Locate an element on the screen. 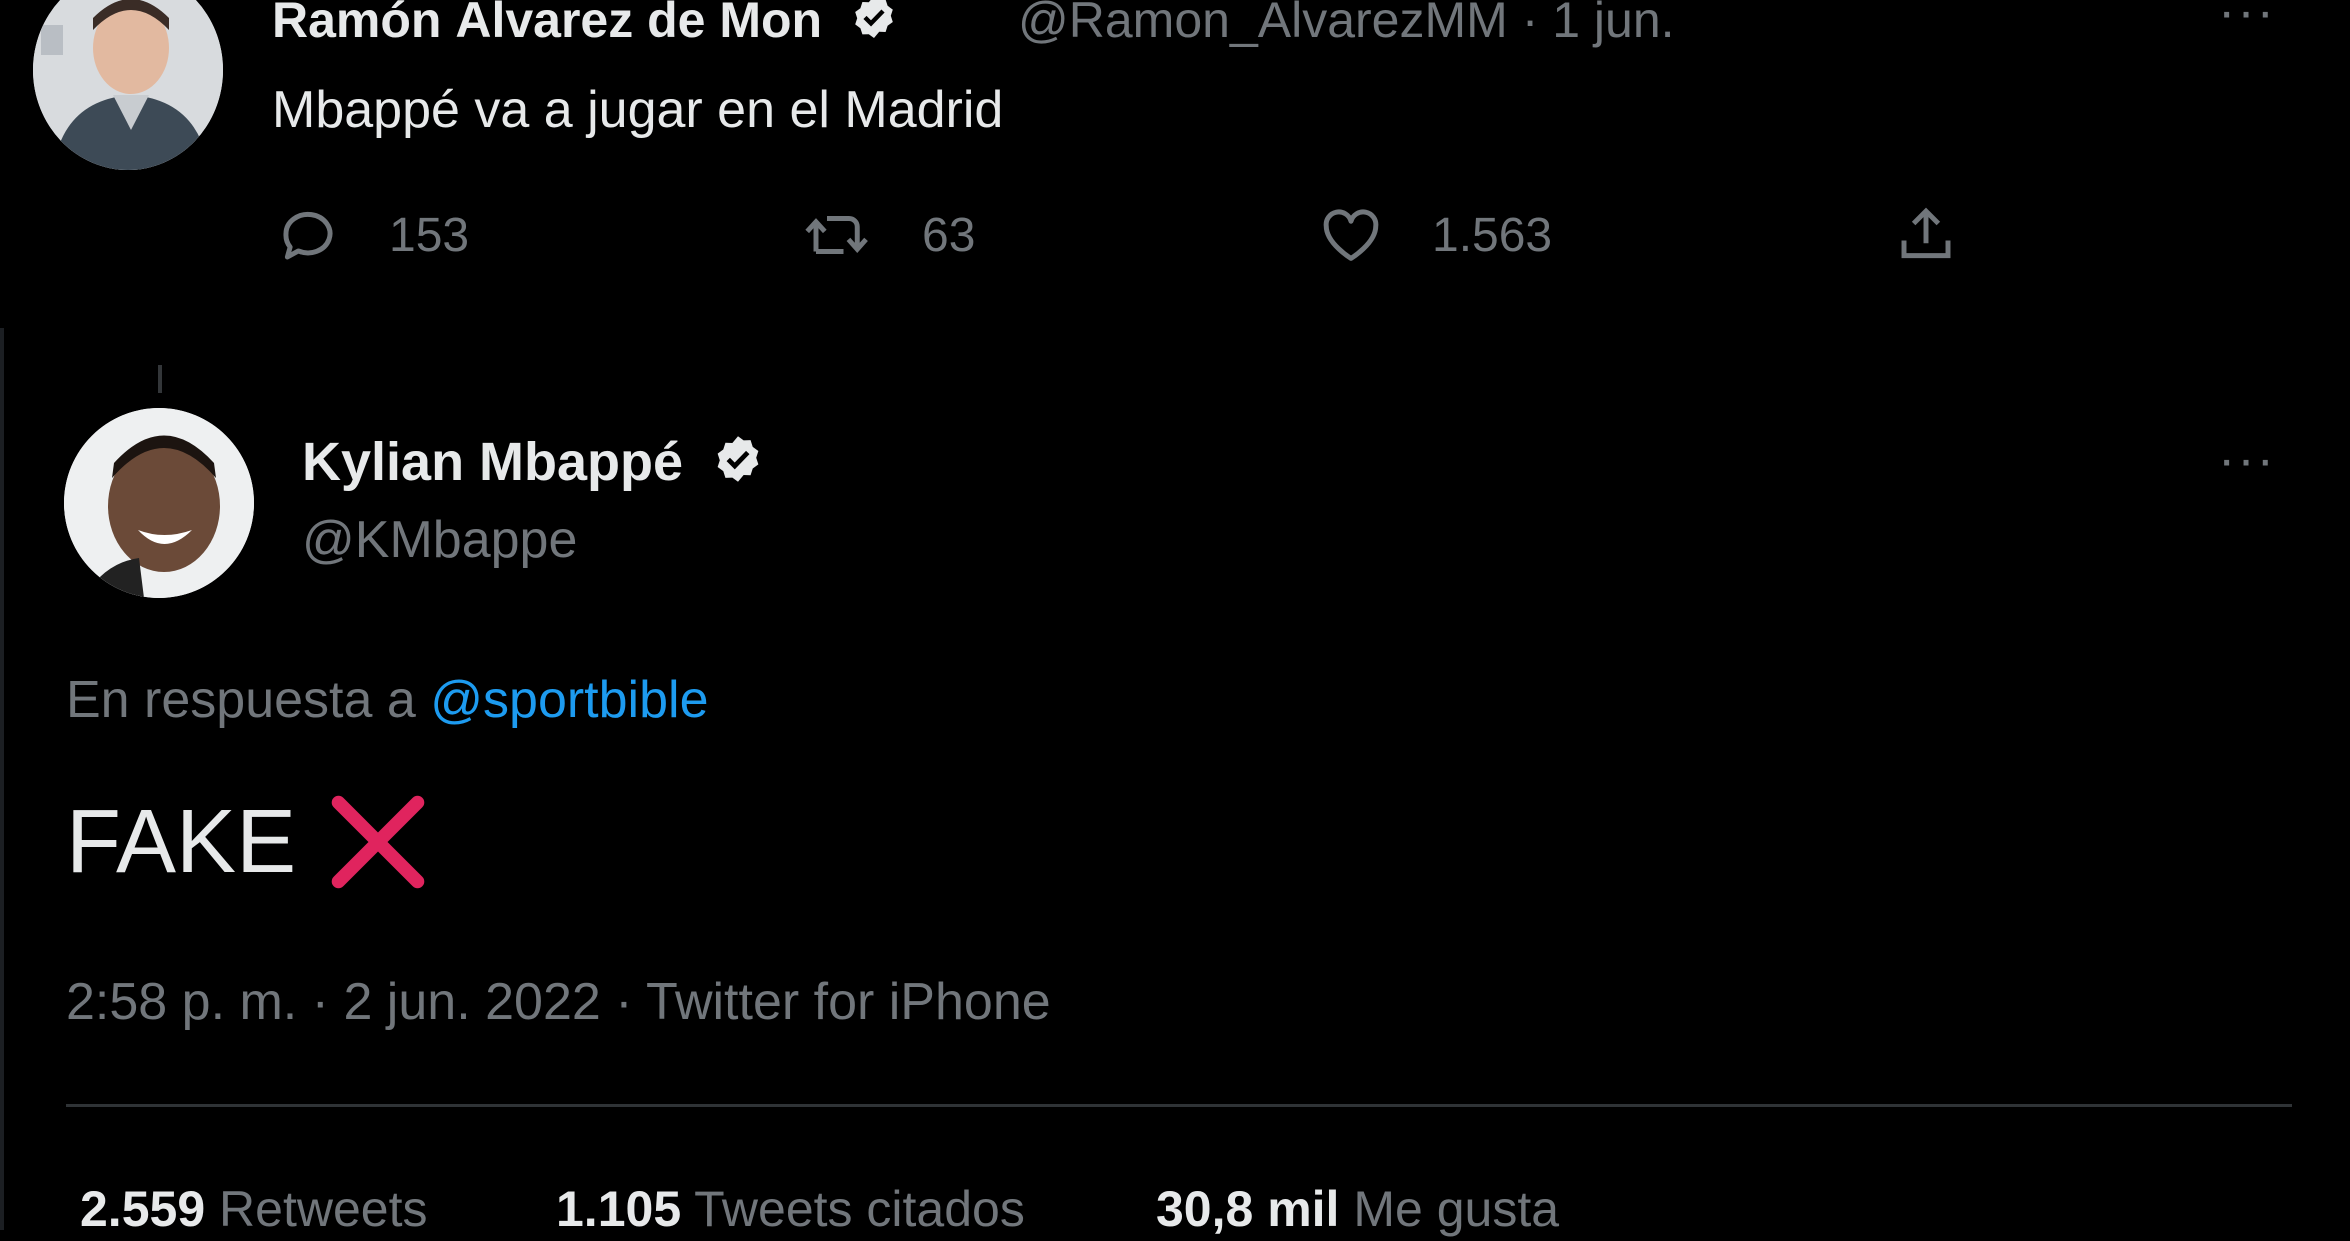  likes-stat: 30,8 mil Me gusta is located at coordinates (1357, 1209).